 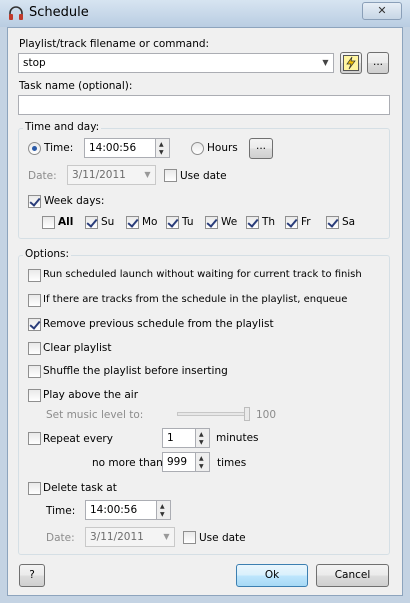 What do you see at coordinates (188, 222) in the screenshot?
I see `day-tu-label: Tu` at bounding box center [188, 222].